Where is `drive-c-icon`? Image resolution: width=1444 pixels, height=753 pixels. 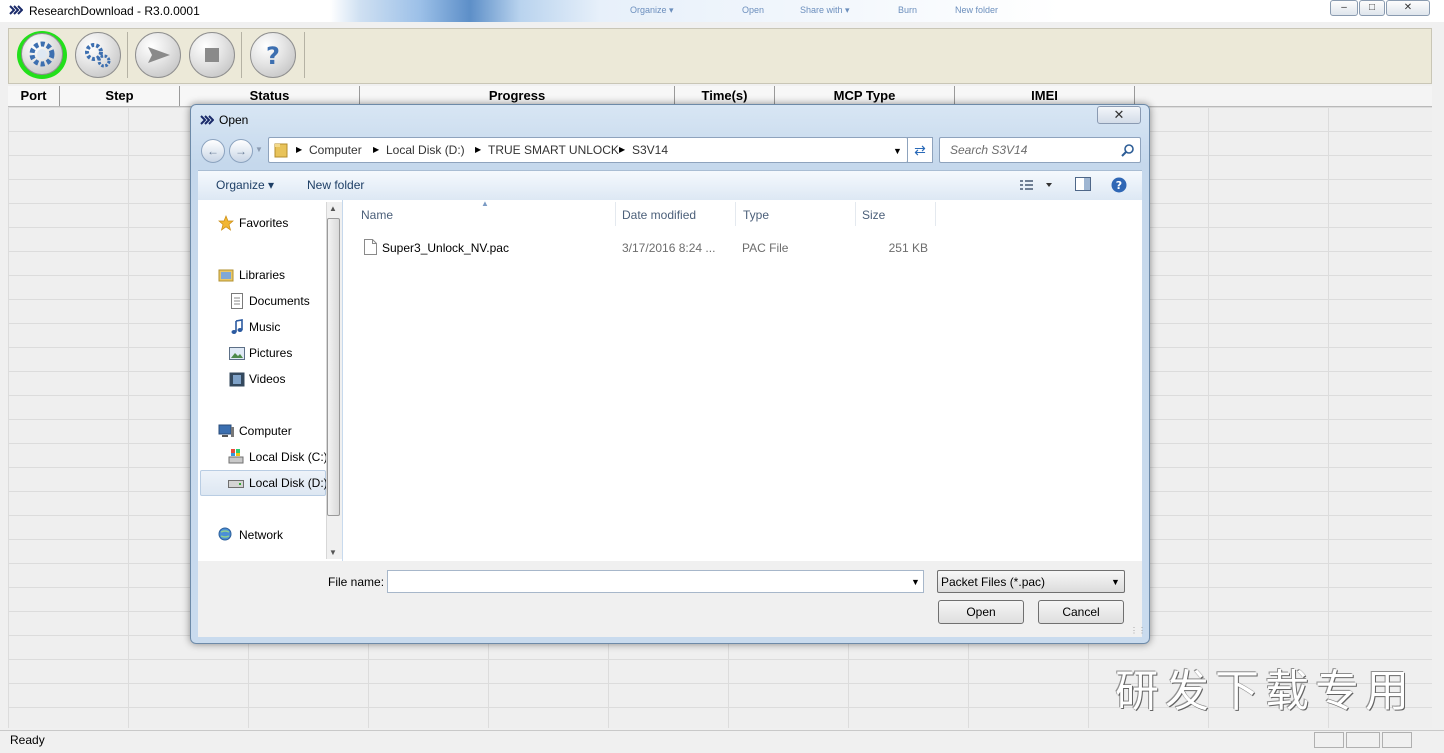
drive-c-icon is located at coordinates (236, 456).